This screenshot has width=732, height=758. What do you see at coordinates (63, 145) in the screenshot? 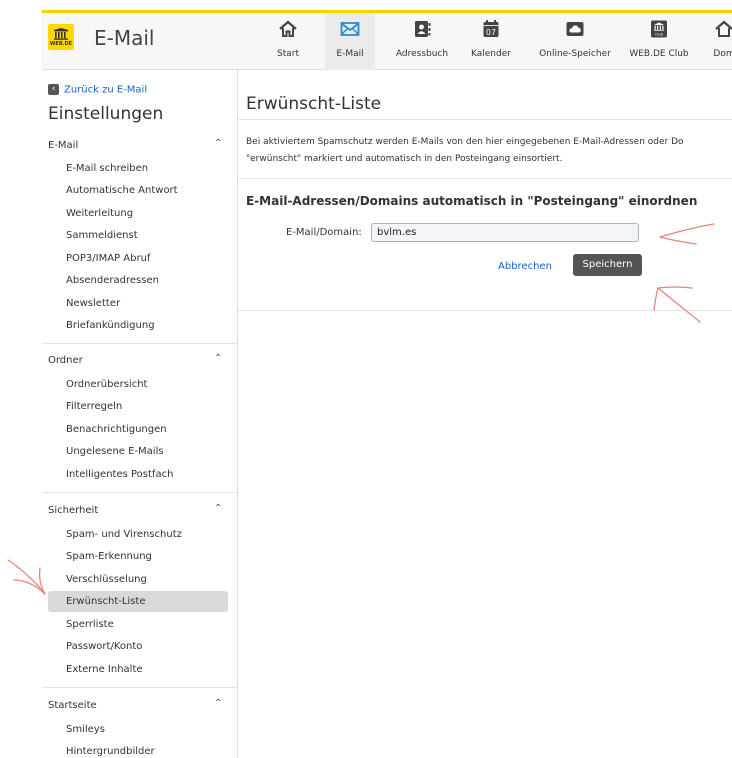
I see `section-header-email: E-Mail` at bounding box center [63, 145].